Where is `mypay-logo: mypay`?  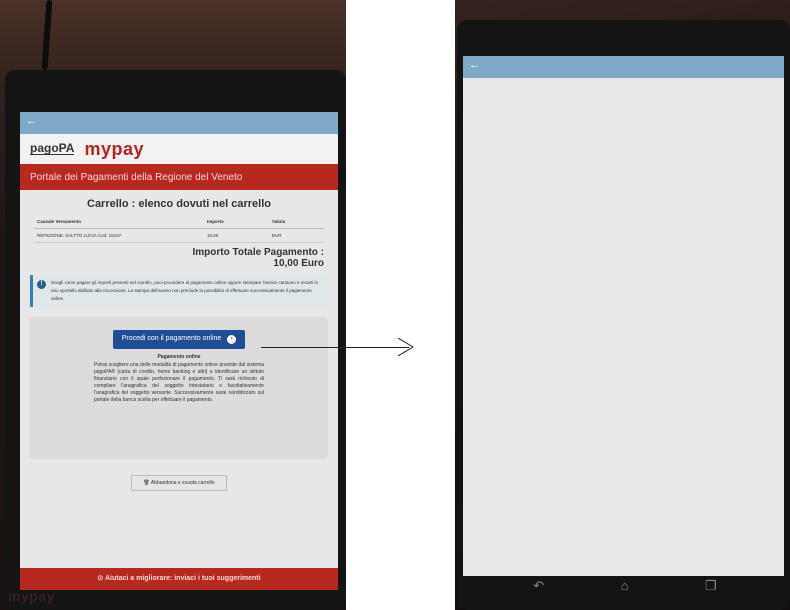 mypay-logo: mypay is located at coordinates (114, 148).